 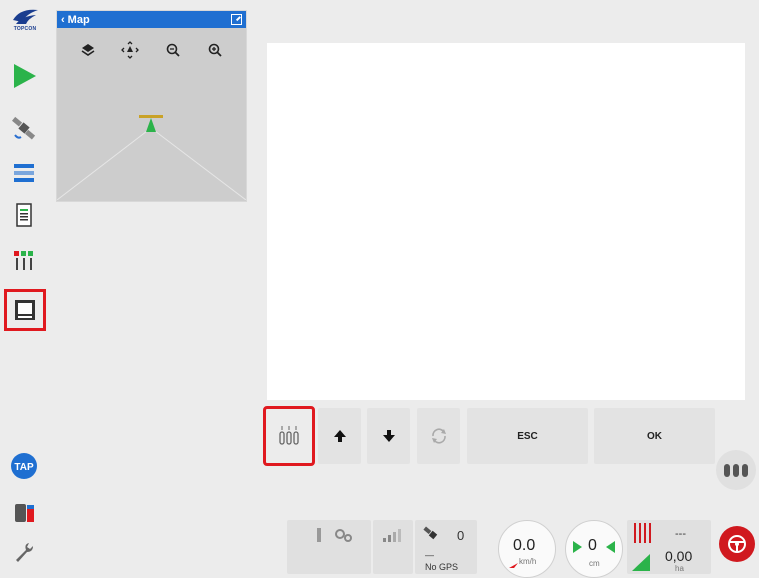 I want to click on map-back-button: ‹ Map, so click(x=146, y=20).